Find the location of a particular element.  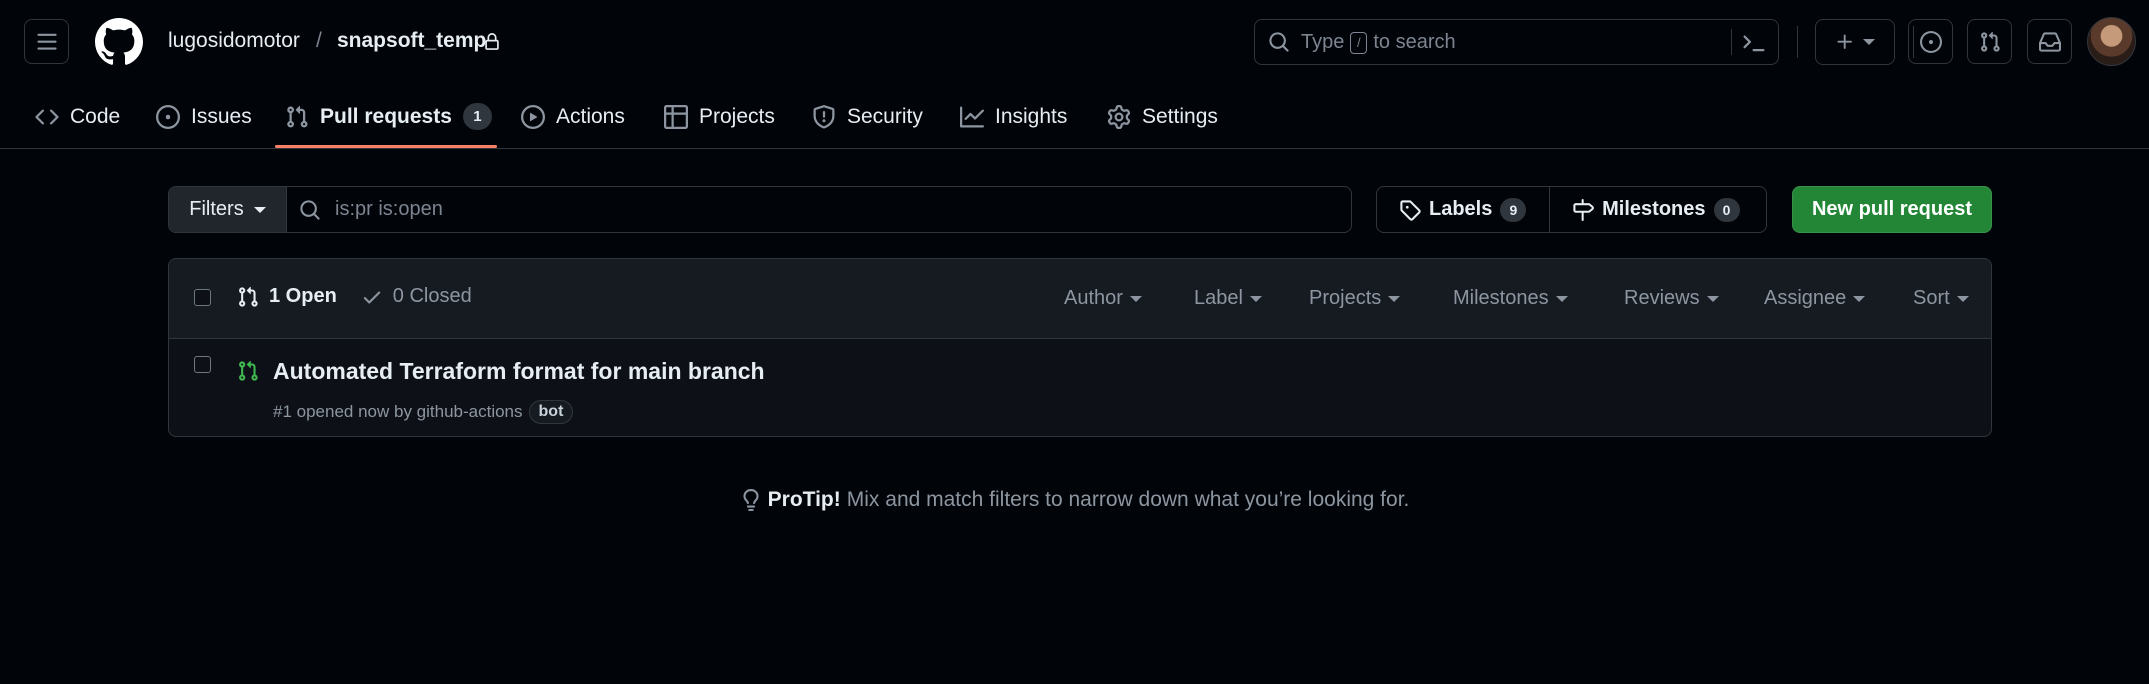

header-divider is located at coordinates (1797, 42).